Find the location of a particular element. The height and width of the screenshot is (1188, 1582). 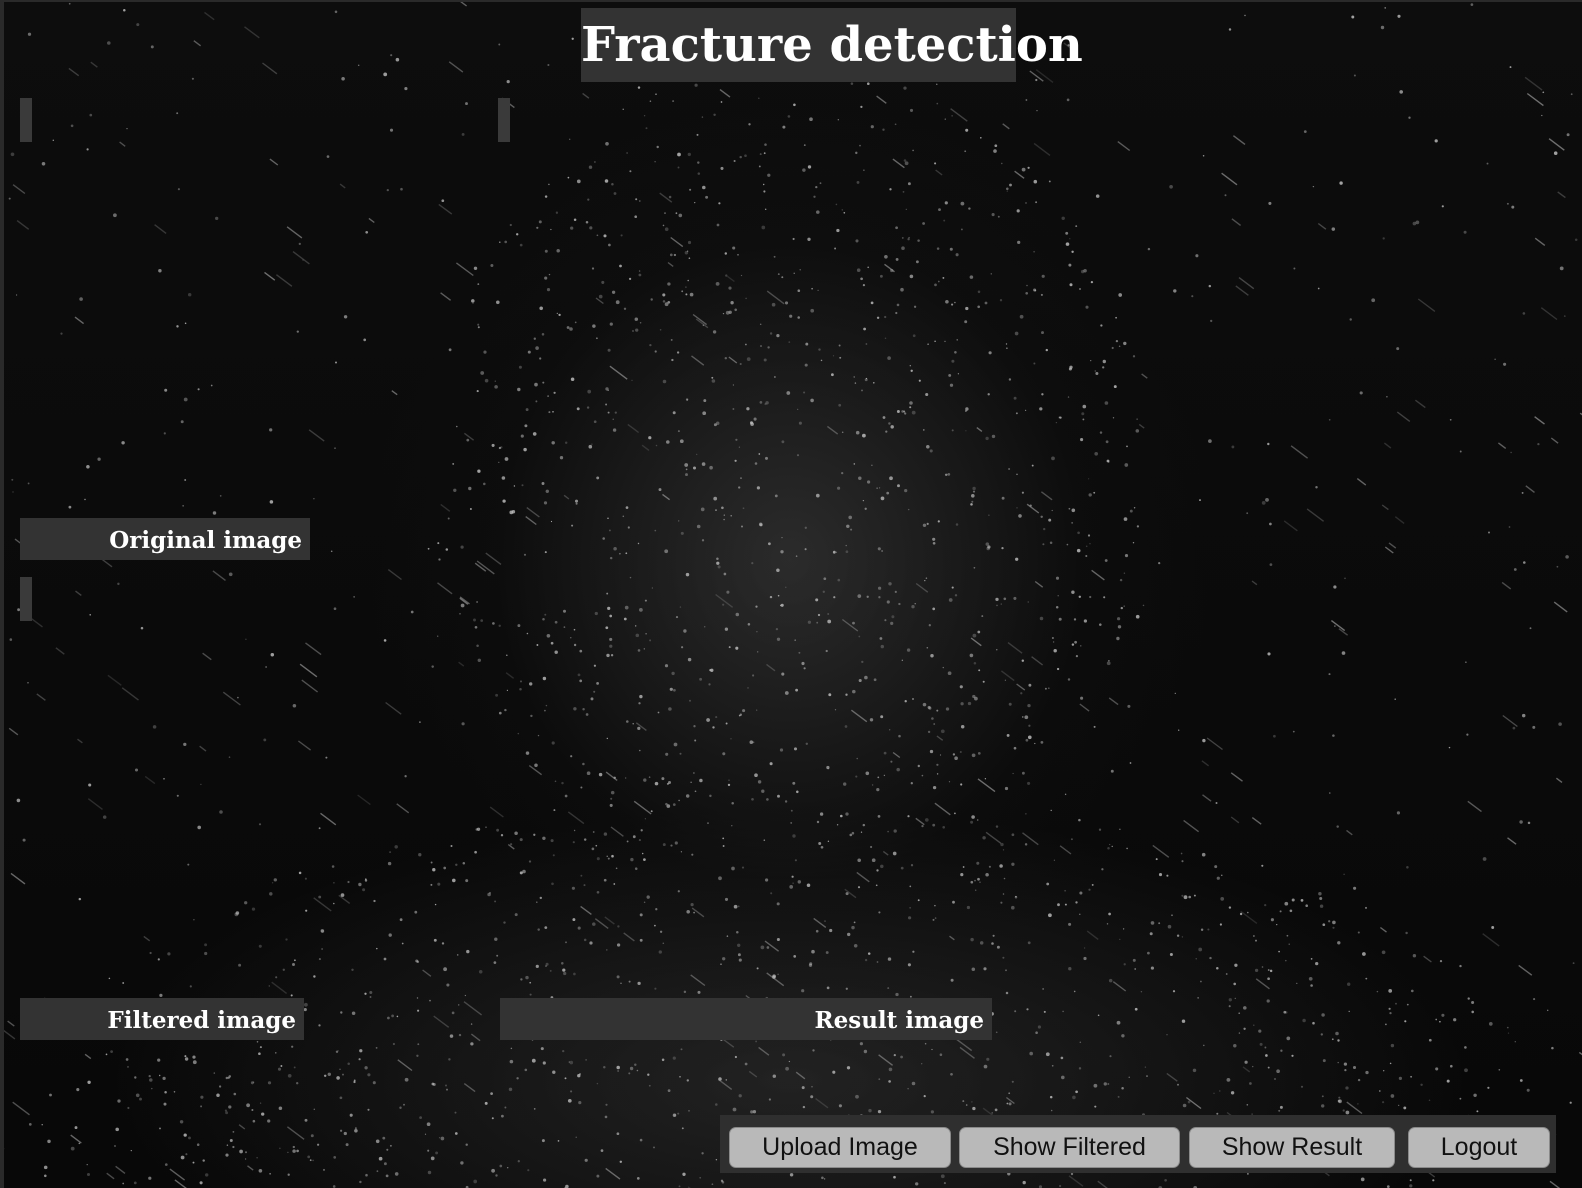

image-placeholder-top-right is located at coordinates (504, 120).